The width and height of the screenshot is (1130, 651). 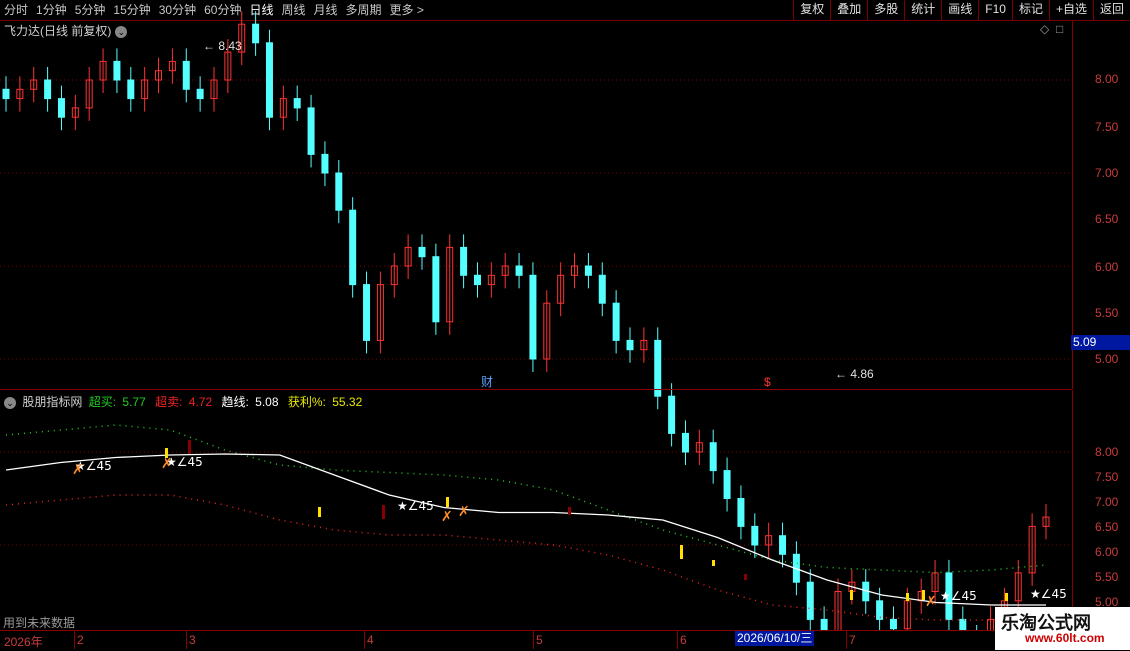 I want to click on cursor-date-label: 2026/06/10/三, so click(x=775, y=638).